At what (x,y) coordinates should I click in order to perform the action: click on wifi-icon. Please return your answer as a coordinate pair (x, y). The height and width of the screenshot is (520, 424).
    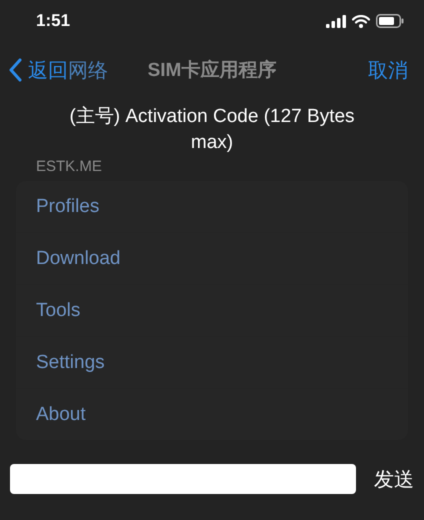
    Looking at the image, I should click on (361, 21).